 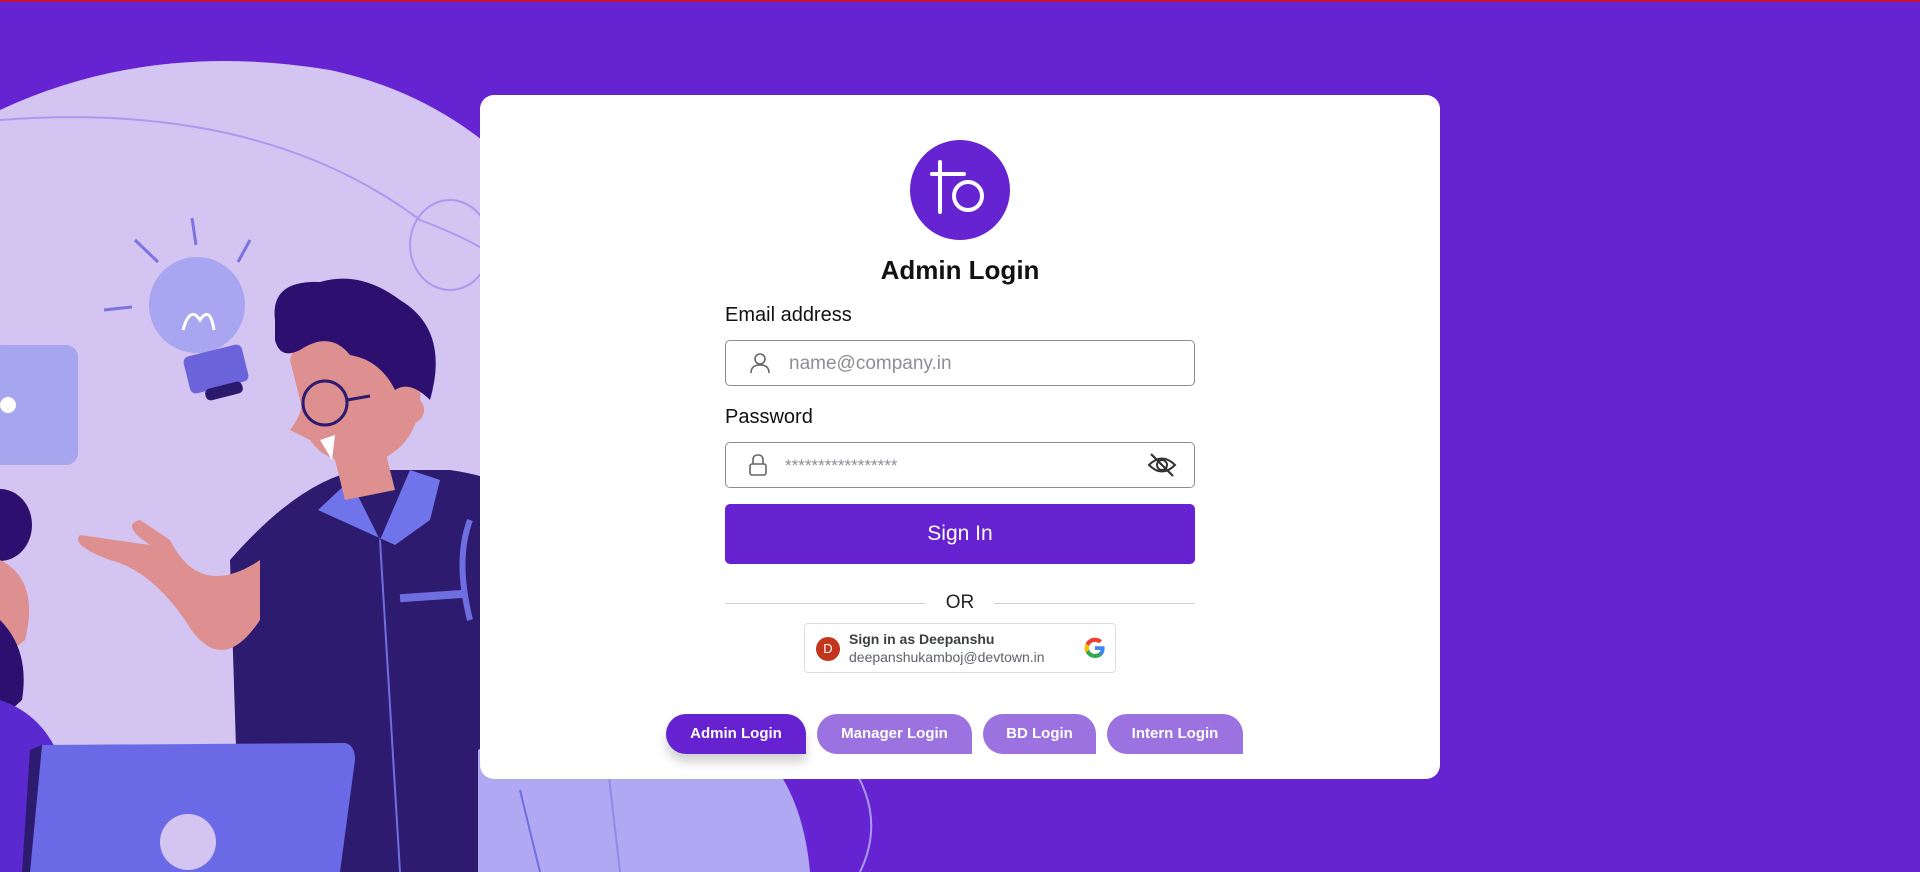 I want to click on tab-intern-login: Intern Login, so click(x=1175, y=734).